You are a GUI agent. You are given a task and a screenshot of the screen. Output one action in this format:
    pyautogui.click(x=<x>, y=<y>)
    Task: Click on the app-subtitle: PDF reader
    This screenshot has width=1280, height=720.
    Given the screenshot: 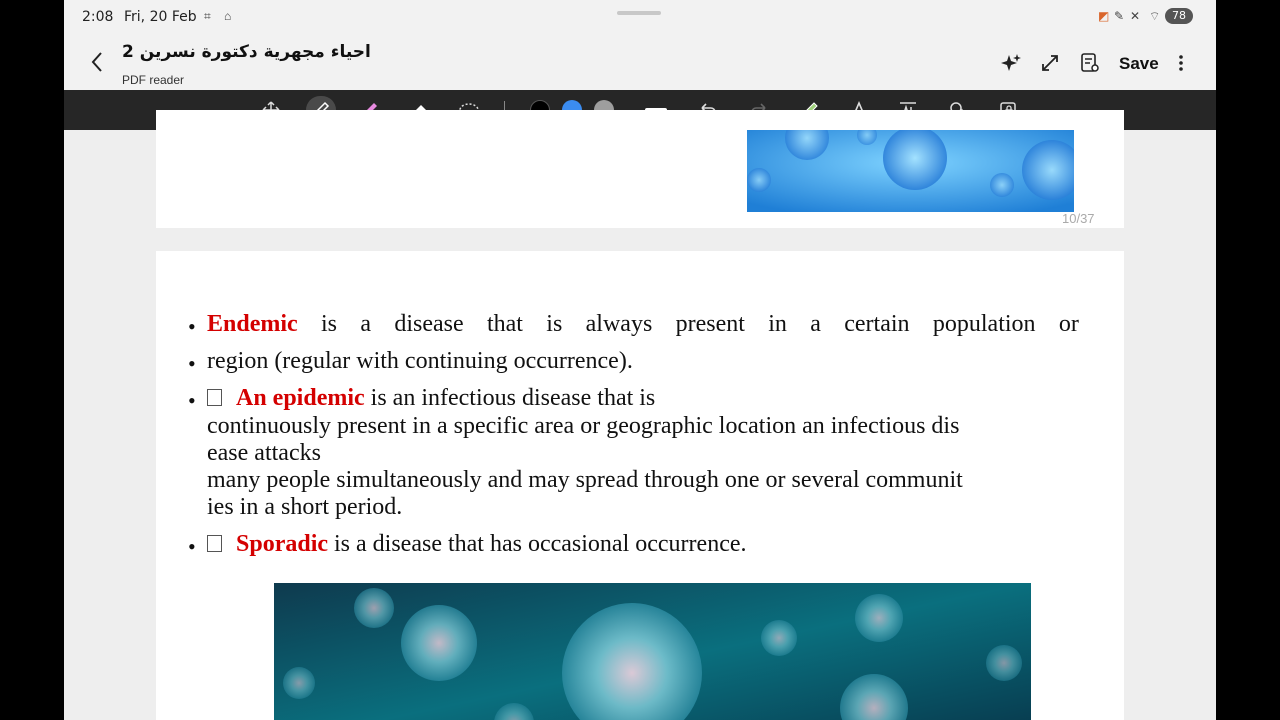 What is the action you would take?
    pyautogui.click(x=153, y=80)
    